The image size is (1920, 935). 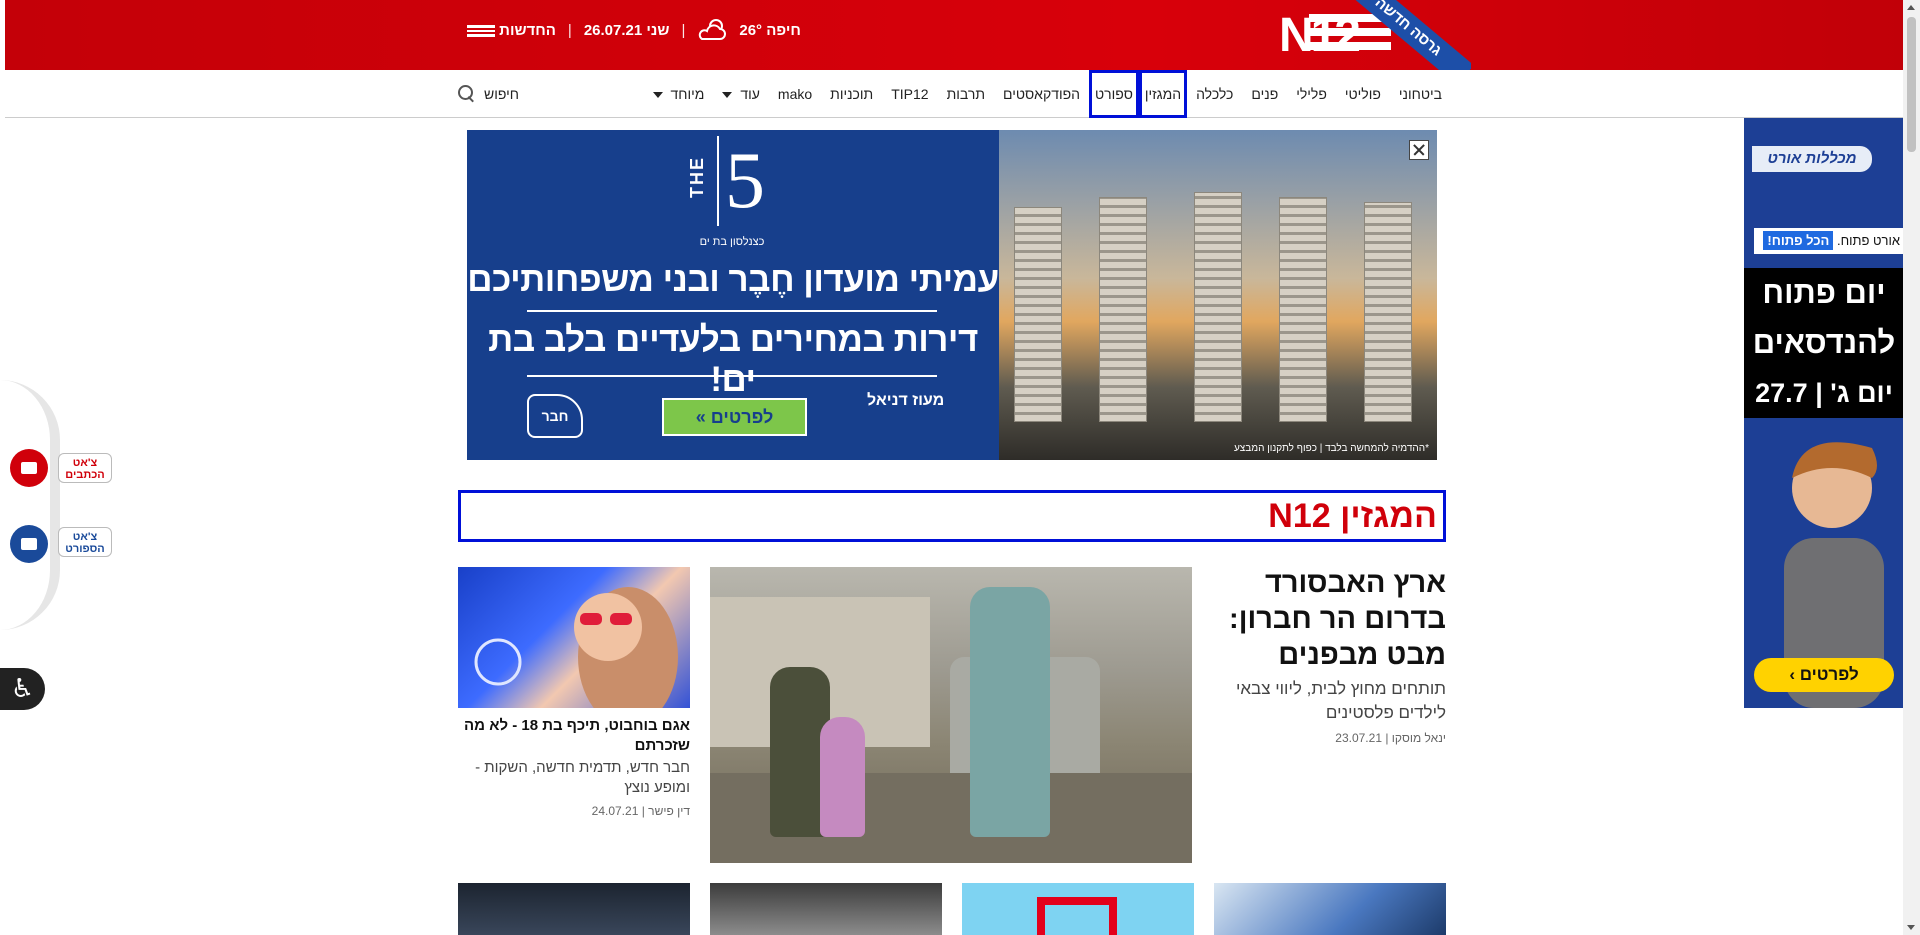 What do you see at coordinates (734, 417) in the screenshot?
I see `ad-details-button: לפרטים »` at bounding box center [734, 417].